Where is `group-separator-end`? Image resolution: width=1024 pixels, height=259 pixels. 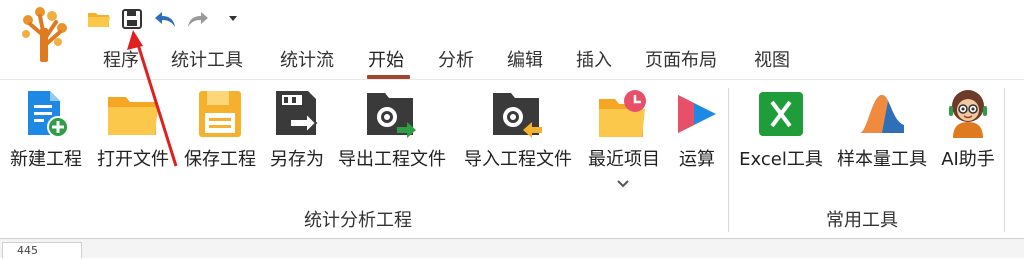 group-separator-end is located at coordinates (1004, 160).